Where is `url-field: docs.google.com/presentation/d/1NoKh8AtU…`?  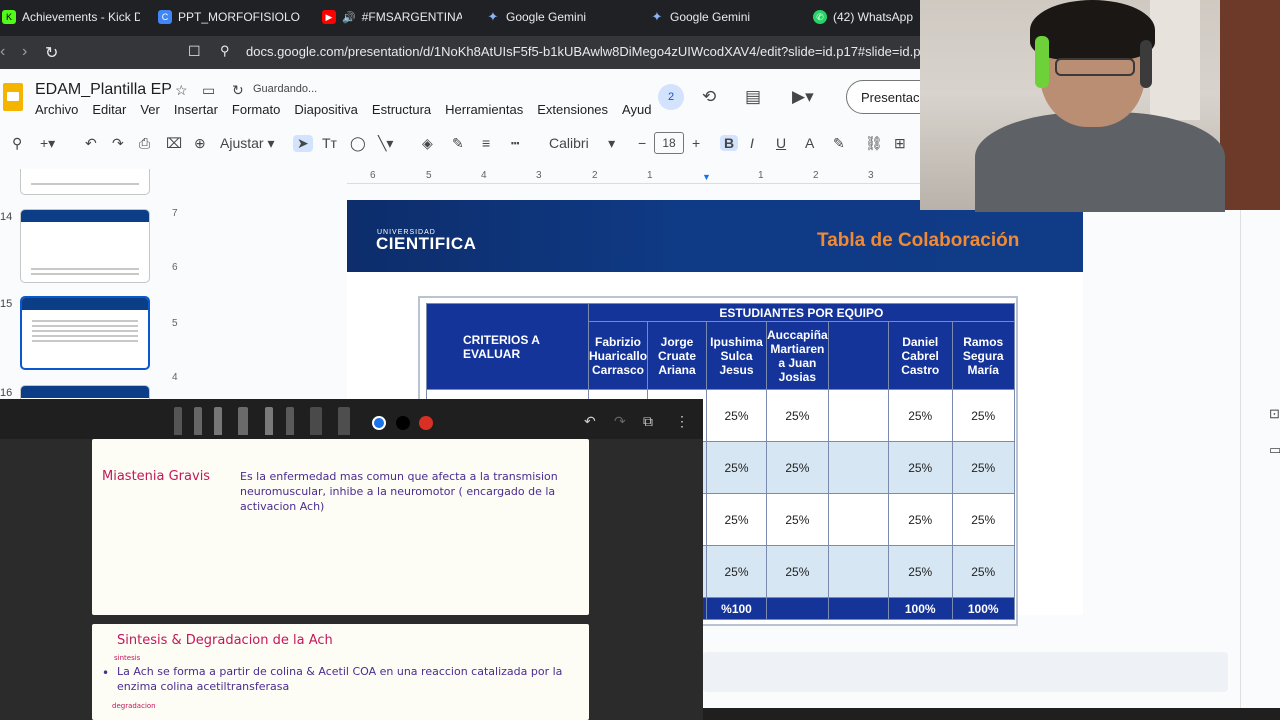
url-field: docs.google.com/presentation/d/1NoKh8AtU… is located at coordinates (590, 51).